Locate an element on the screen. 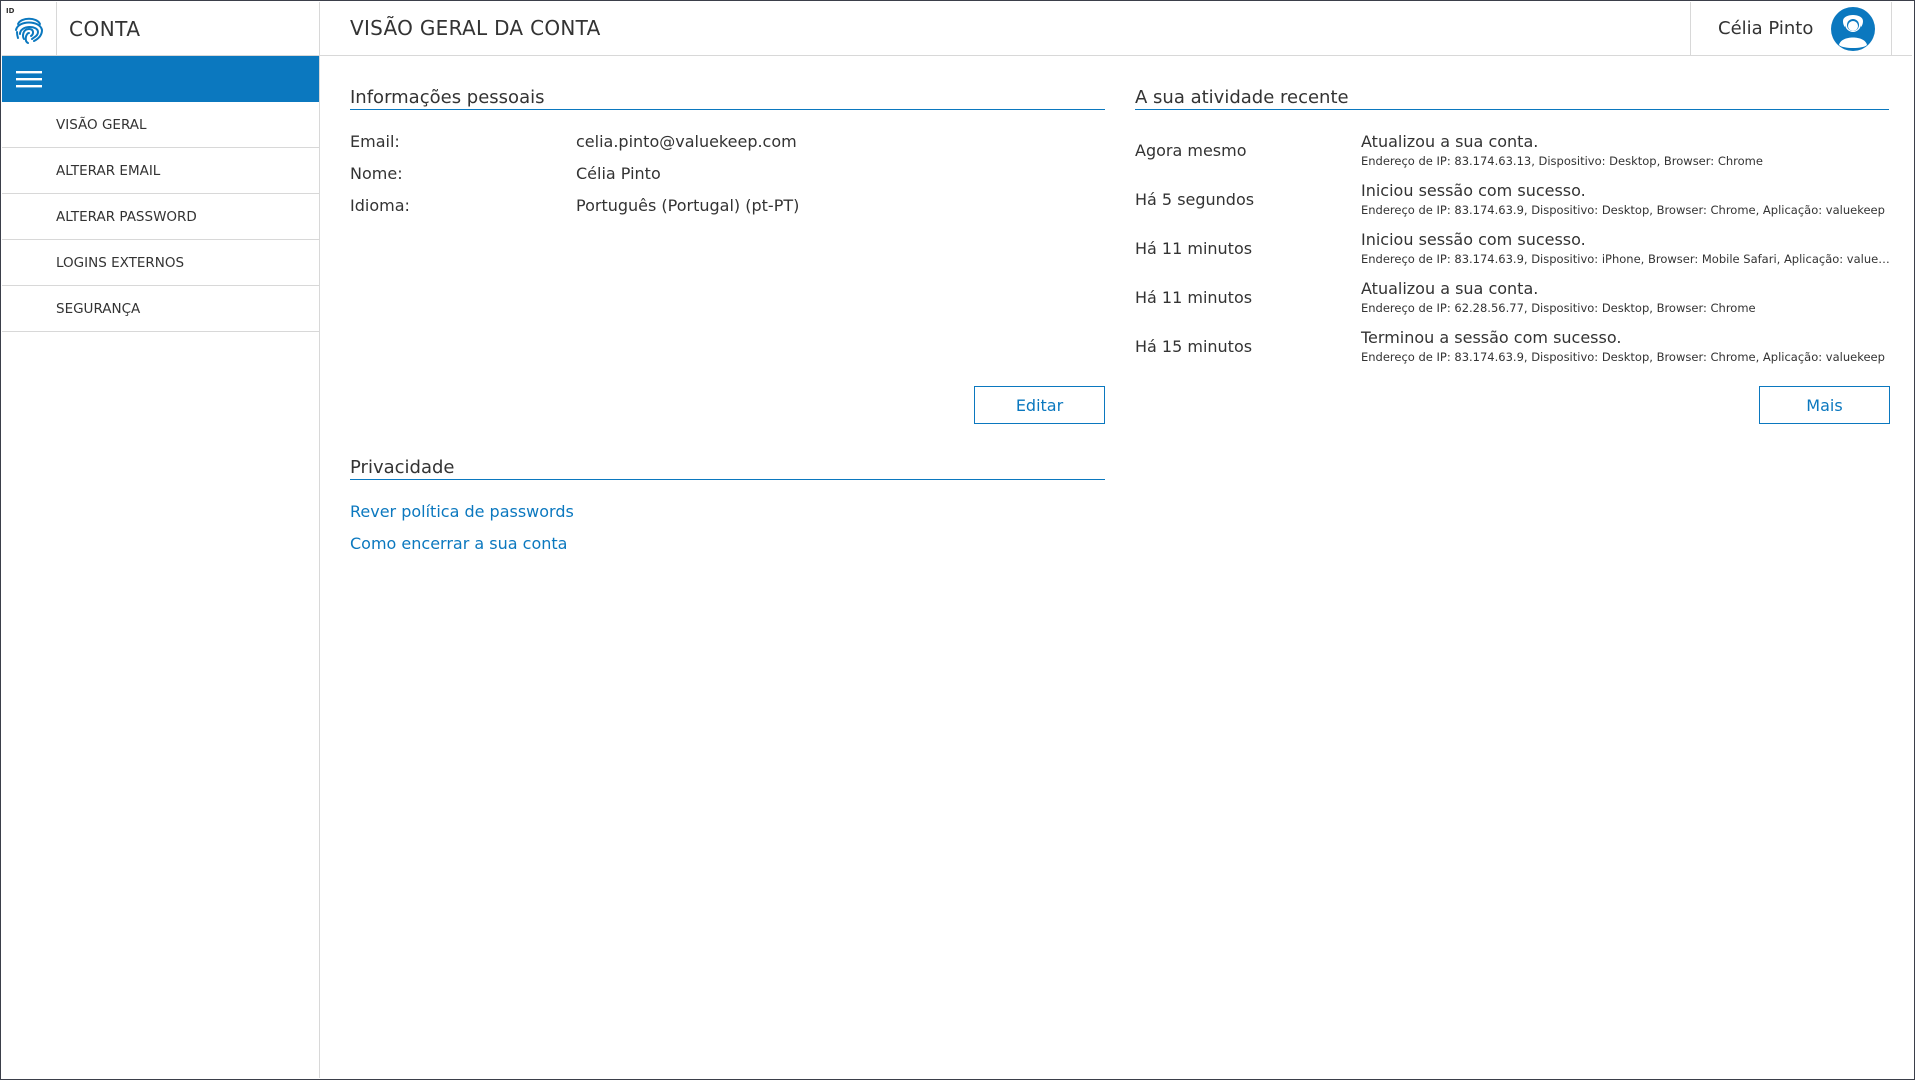 This screenshot has height=1080, width=1915. brand-header: ID CONTA is located at coordinates (160, 29).